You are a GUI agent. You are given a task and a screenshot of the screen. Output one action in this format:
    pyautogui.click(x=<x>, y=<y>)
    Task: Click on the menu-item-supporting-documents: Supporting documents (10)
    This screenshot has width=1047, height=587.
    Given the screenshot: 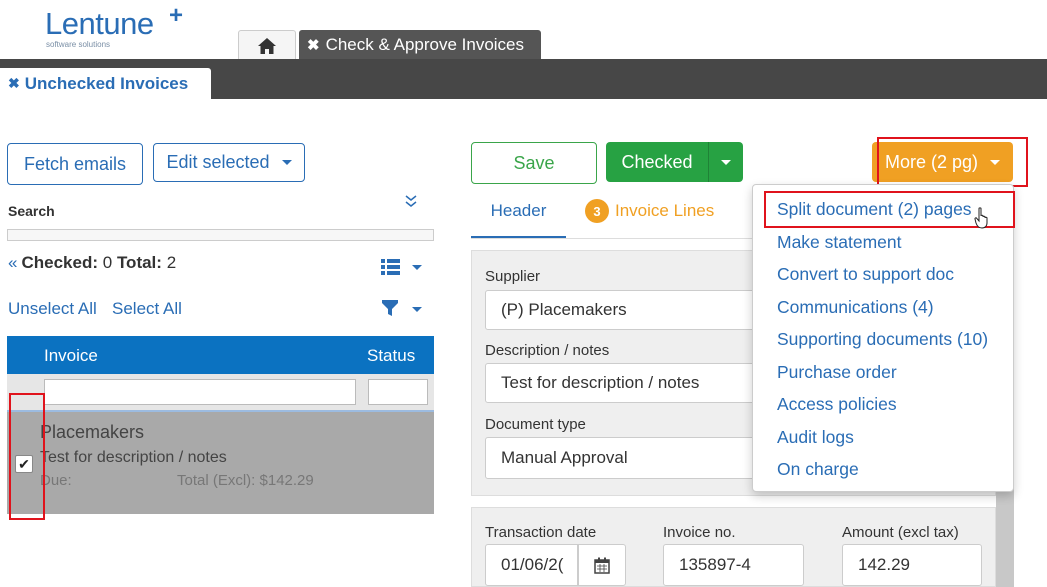 What is the action you would take?
    pyautogui.click(x=882, y=339)
    